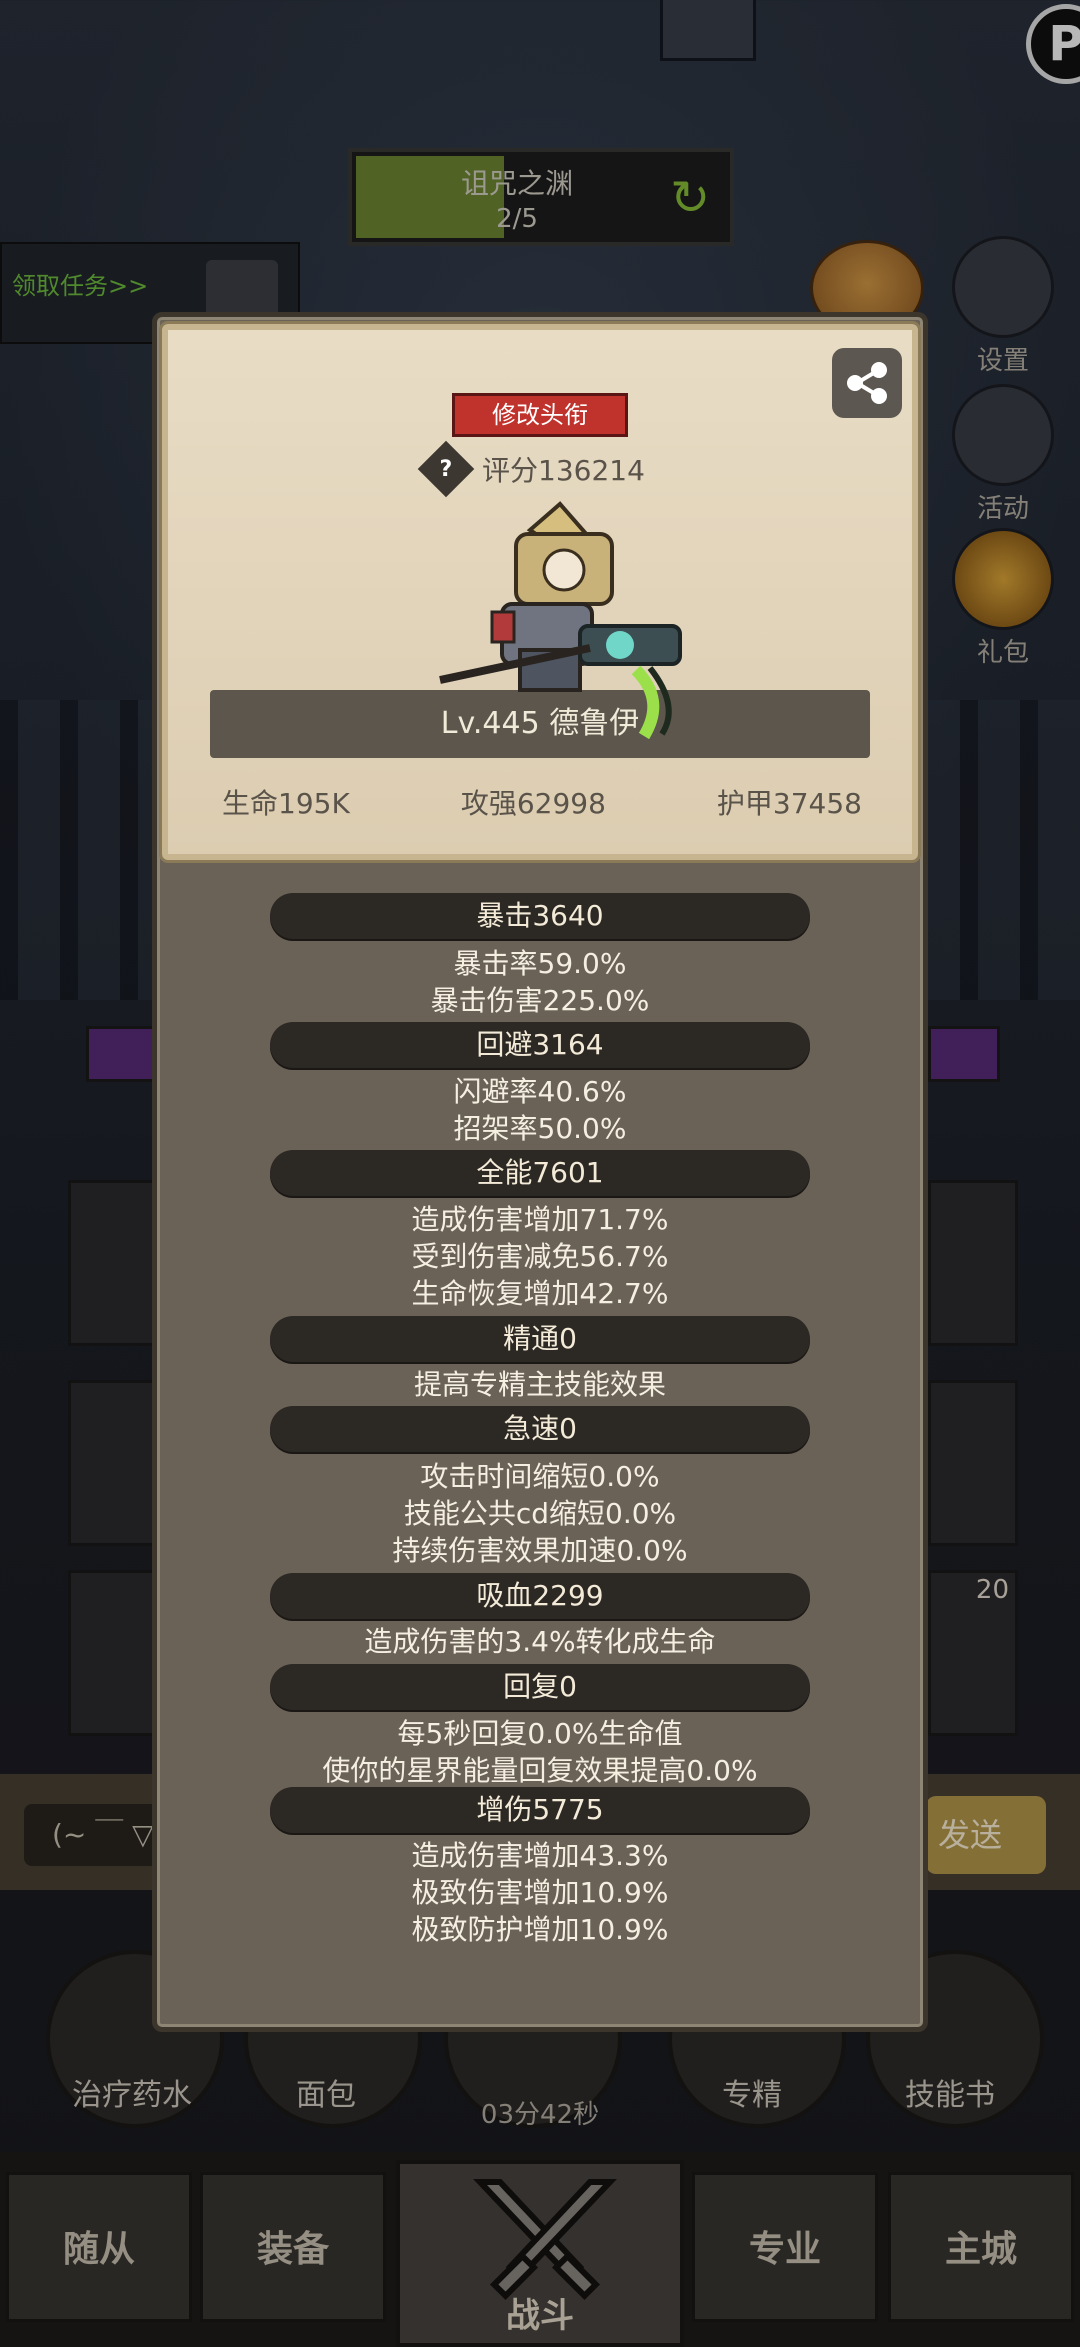  What do you see at coordinates (540, 1429) in the screenshot?
I see `haste-header: 急速0` at bounding box center [540, 1429].